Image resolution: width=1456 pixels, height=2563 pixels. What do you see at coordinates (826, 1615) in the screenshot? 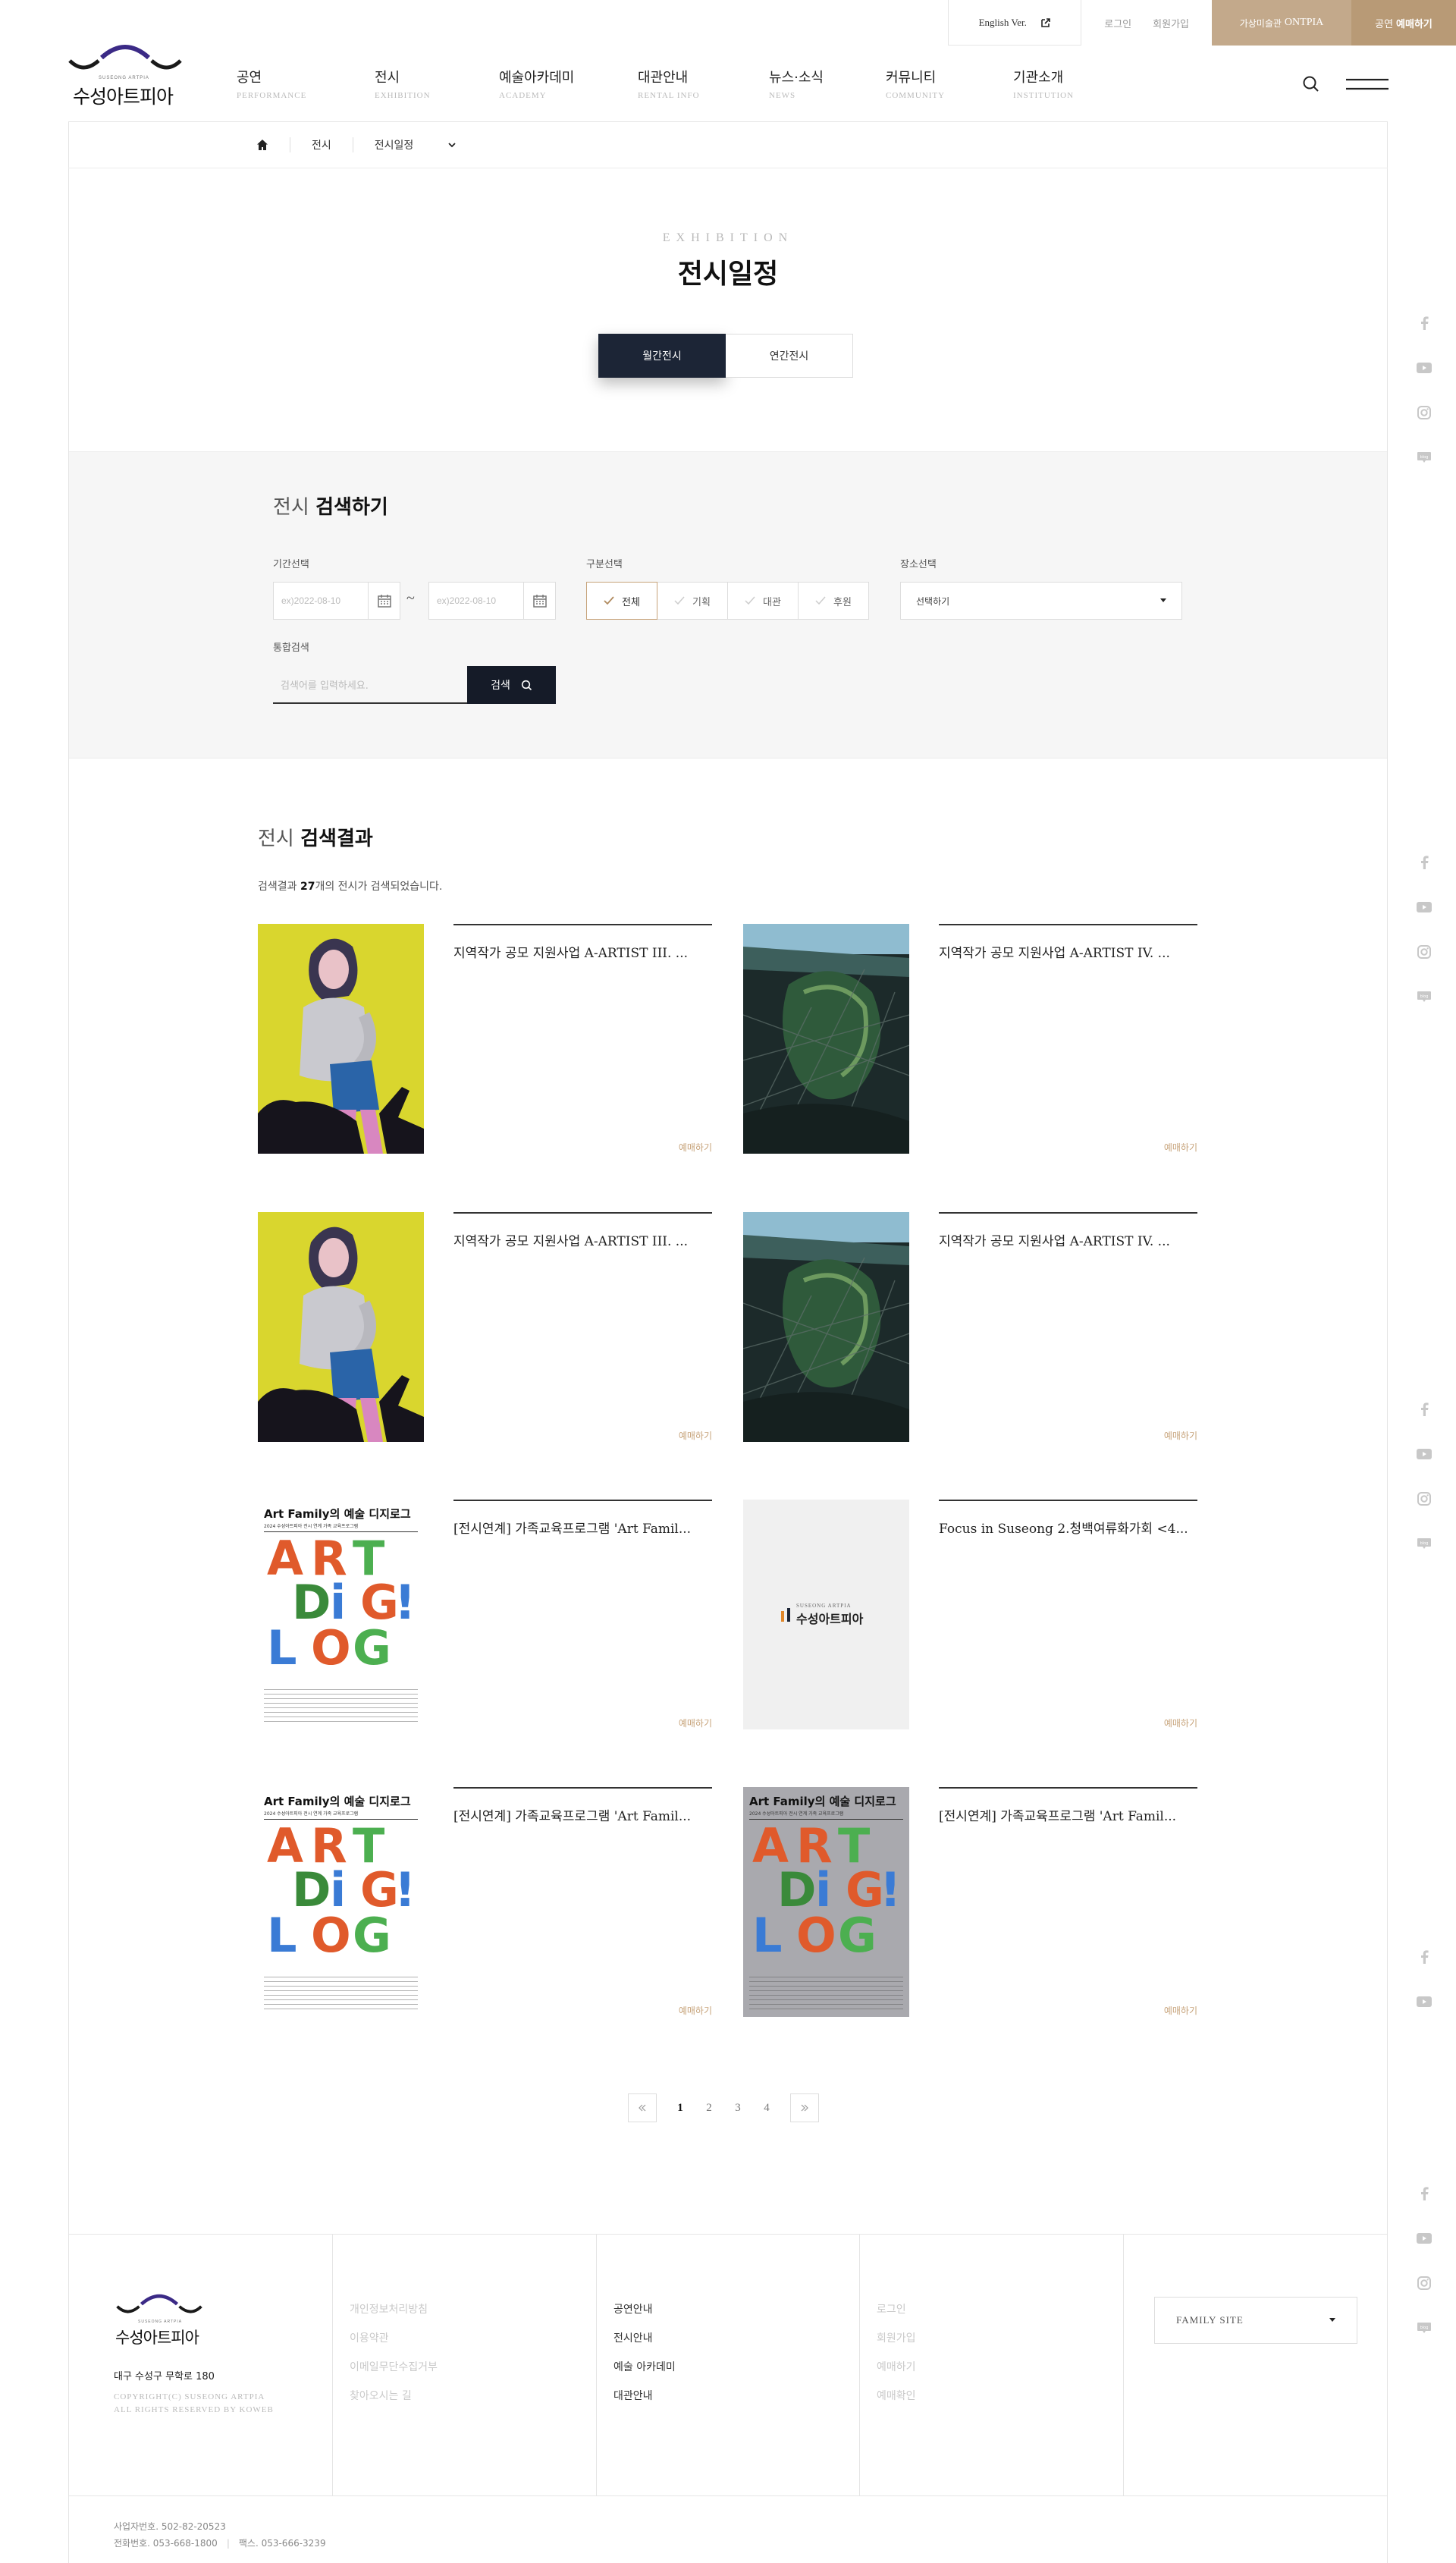
I see `exhibition-thumbnail: SUSEONG ARTPIA 수성아트피아` at bounding box center [826, 1615].